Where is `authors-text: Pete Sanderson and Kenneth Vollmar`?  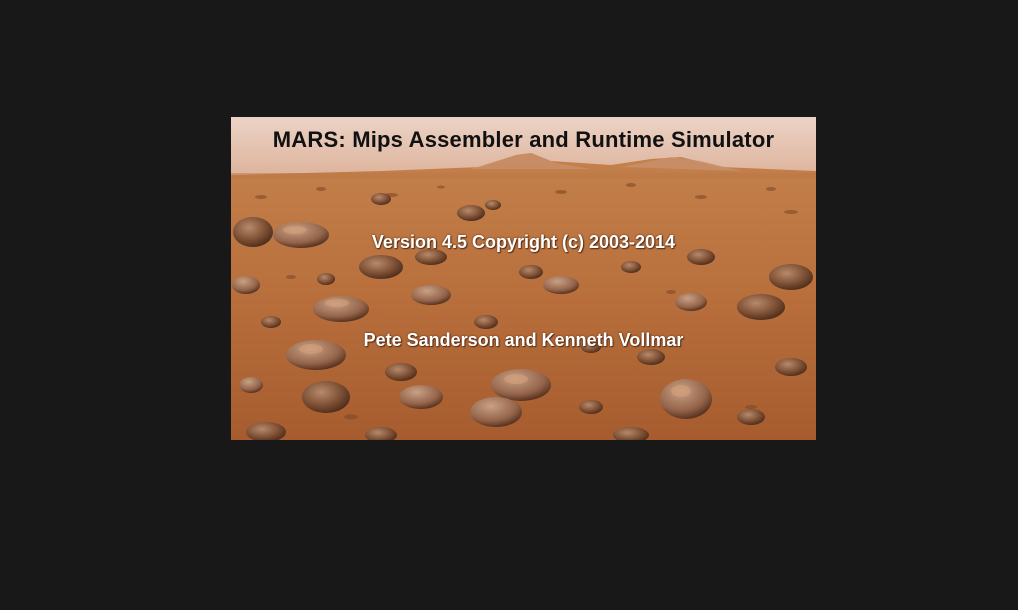 authors-text: Pete Sanderson and Kenneth Vollmar is located at coordinates (523, 340).